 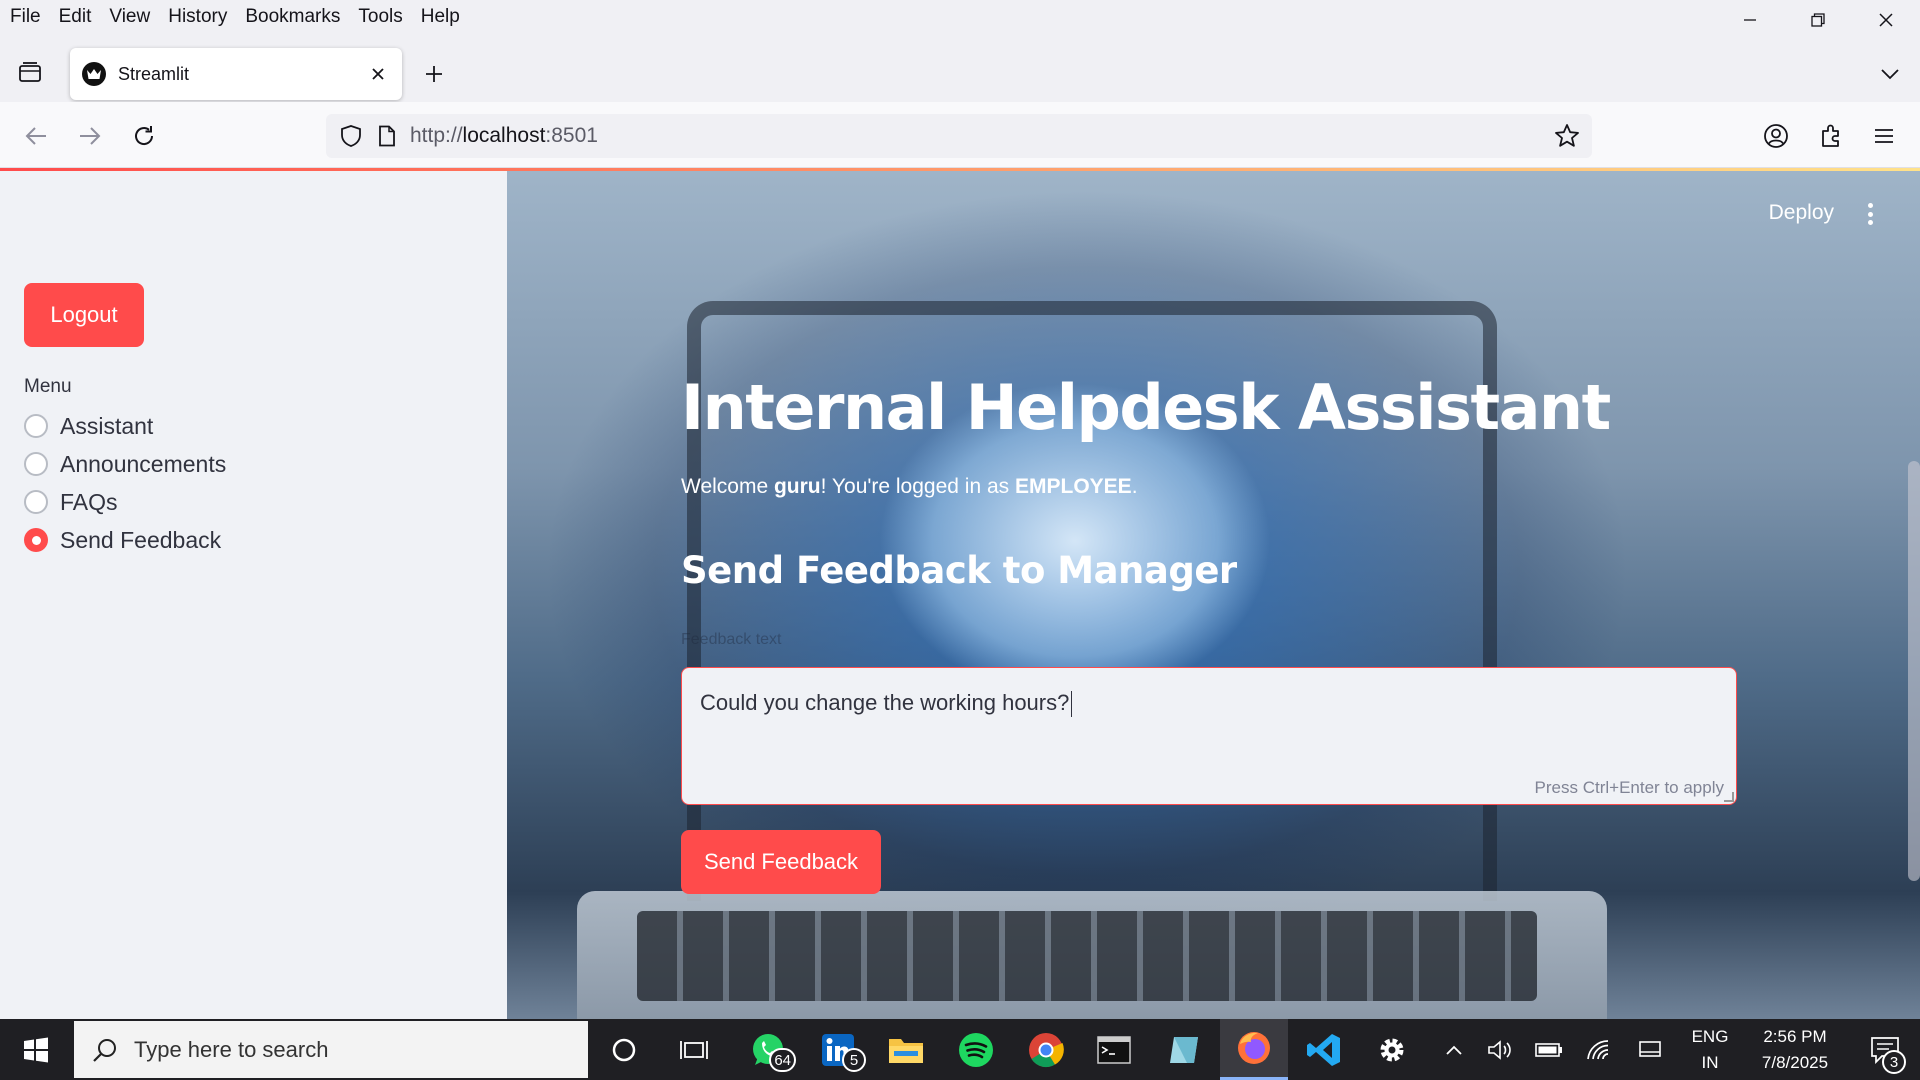 What do you see at coordinates (231, 1049) in the screenshot?
I see `search-placeholder: Type here to search` at bounding box center [231, 1049].